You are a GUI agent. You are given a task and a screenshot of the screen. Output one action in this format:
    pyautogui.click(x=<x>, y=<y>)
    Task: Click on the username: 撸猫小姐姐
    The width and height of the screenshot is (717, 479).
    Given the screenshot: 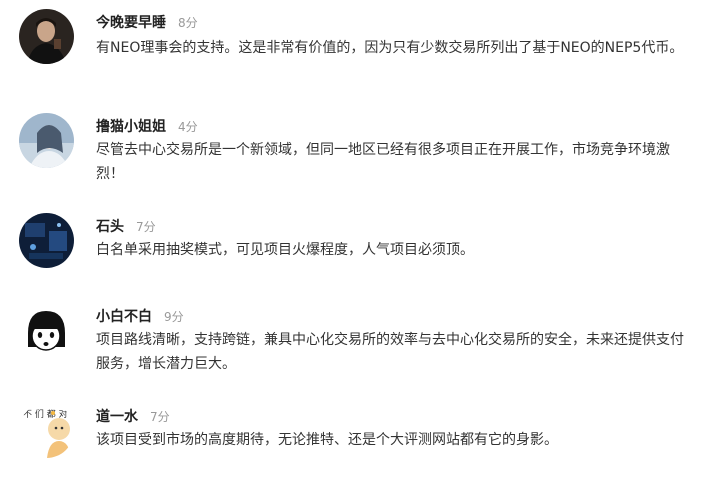 What is the action you would take?
    pyautogui.click(x=131, y=127)
    